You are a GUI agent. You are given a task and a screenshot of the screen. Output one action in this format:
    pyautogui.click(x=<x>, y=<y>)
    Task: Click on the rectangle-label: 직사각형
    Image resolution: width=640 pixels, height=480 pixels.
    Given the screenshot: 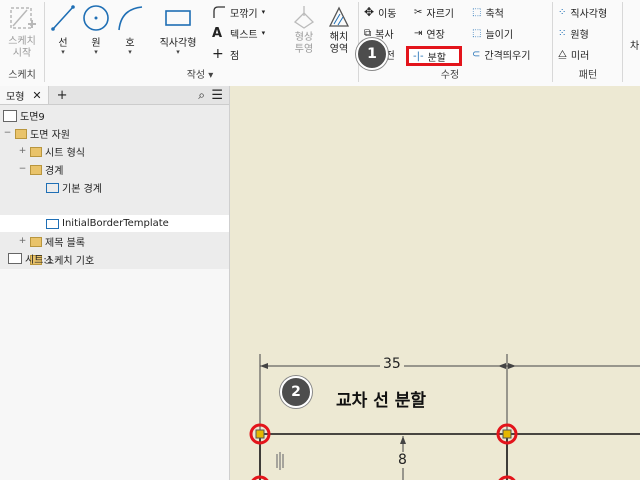 What is the action you would take?
    pyautogui.click(x=178, y=43)
    